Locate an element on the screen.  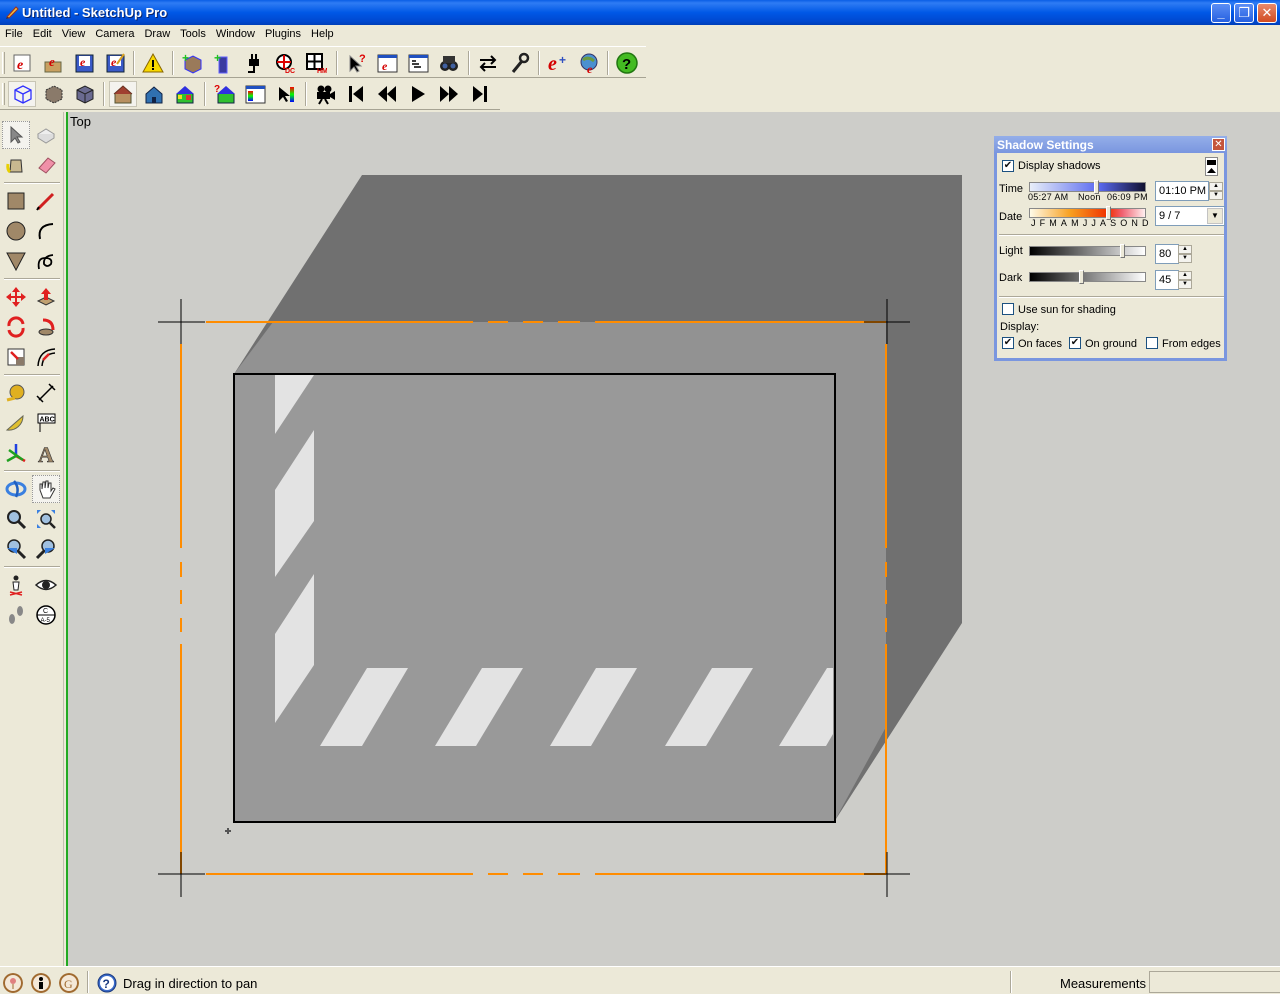
light-slider-thumb is located at coordinates (1122, 251).